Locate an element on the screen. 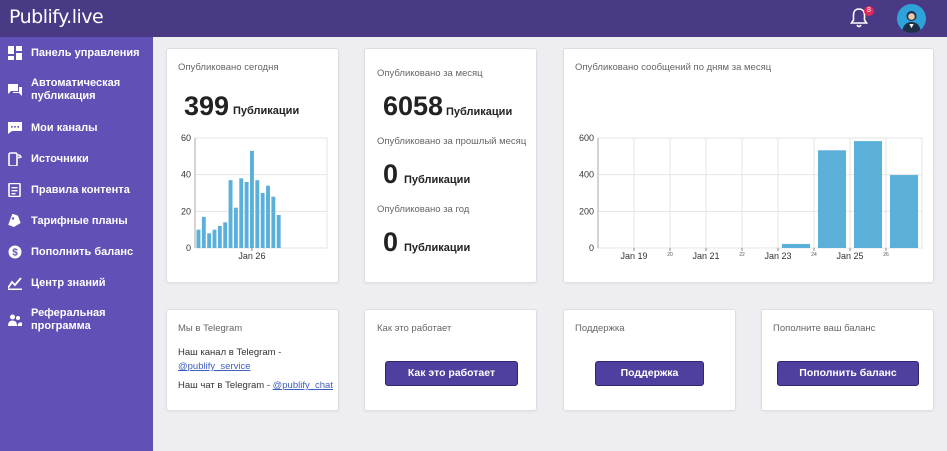 The width and height of the screenshot is (947, 451). dollar-icon: $ is located at coordinates (15, 252).